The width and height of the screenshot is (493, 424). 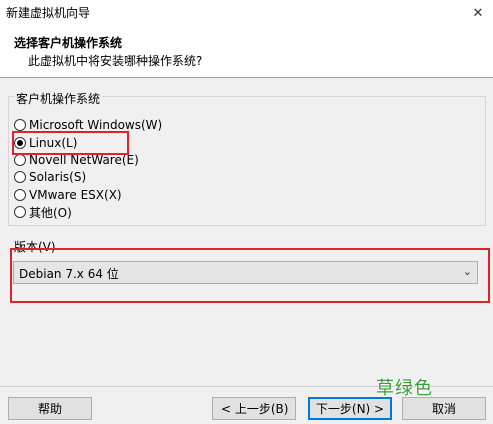 What do you see at coordinates (96, 125) in the screenshot?
I see `radio-label: Microsoft Windows(W)` at bounding box center [96, 125].